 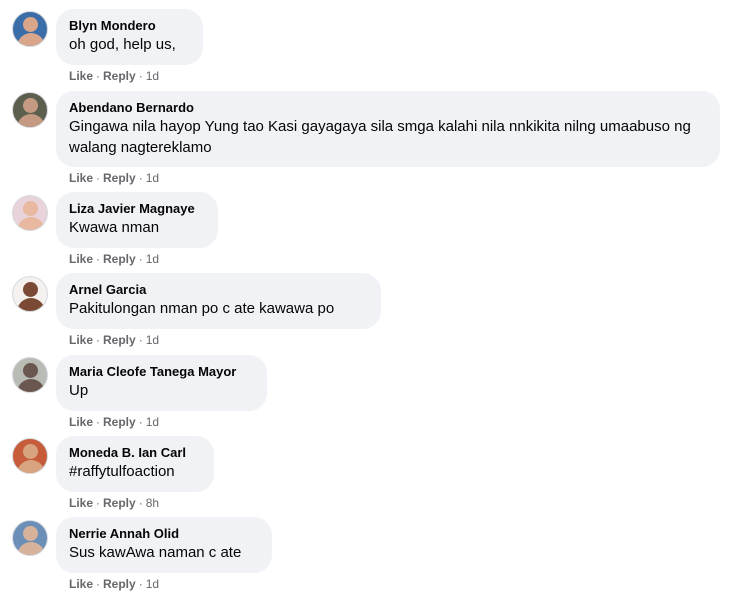 I want to click on author-name: Liza Javier Magnaye, so click(x=136, y=208).